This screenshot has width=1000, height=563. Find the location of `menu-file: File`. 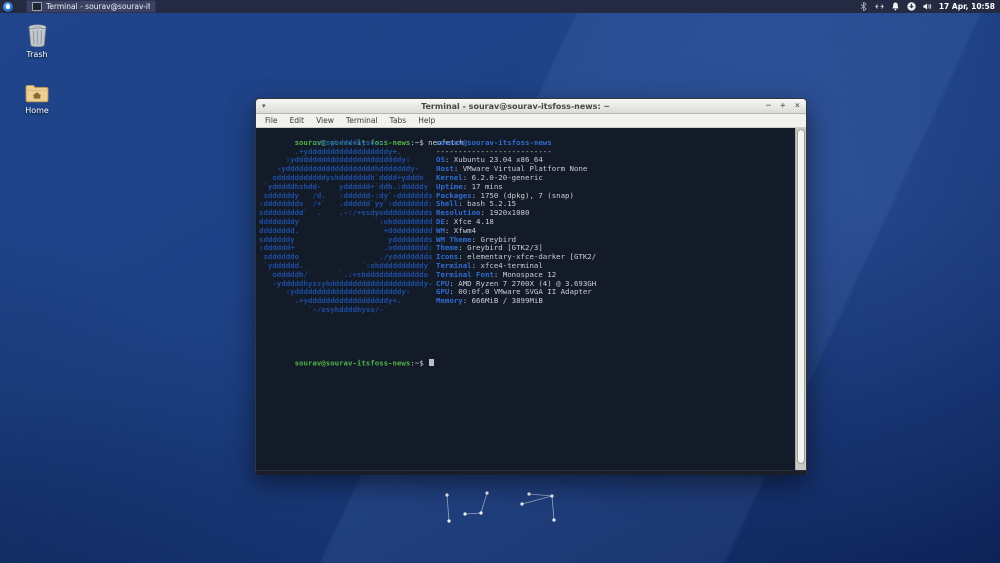

menu-file: File is located at coordinates (271, 120).